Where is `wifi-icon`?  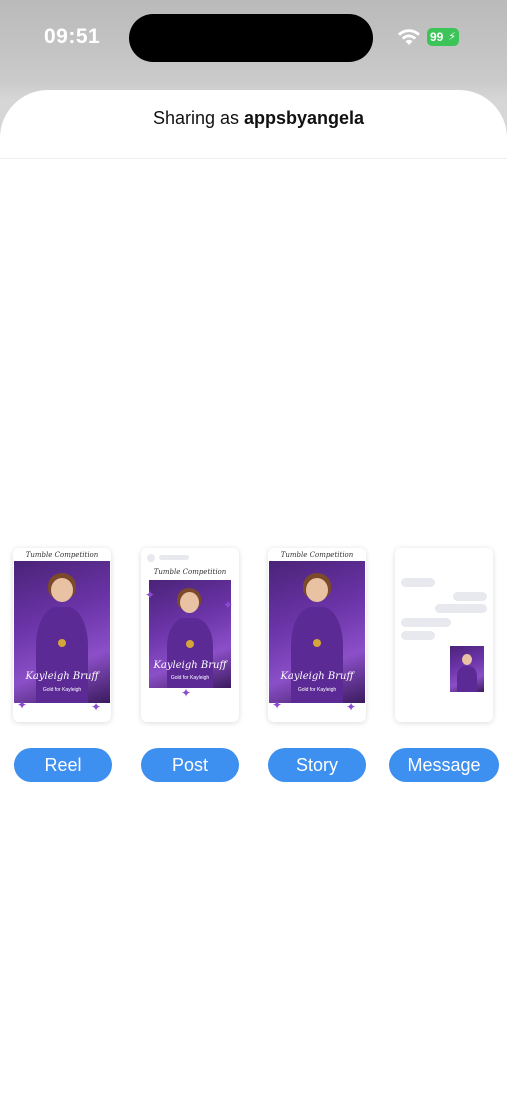
wifi-icon is located at coordinates (409, 37).